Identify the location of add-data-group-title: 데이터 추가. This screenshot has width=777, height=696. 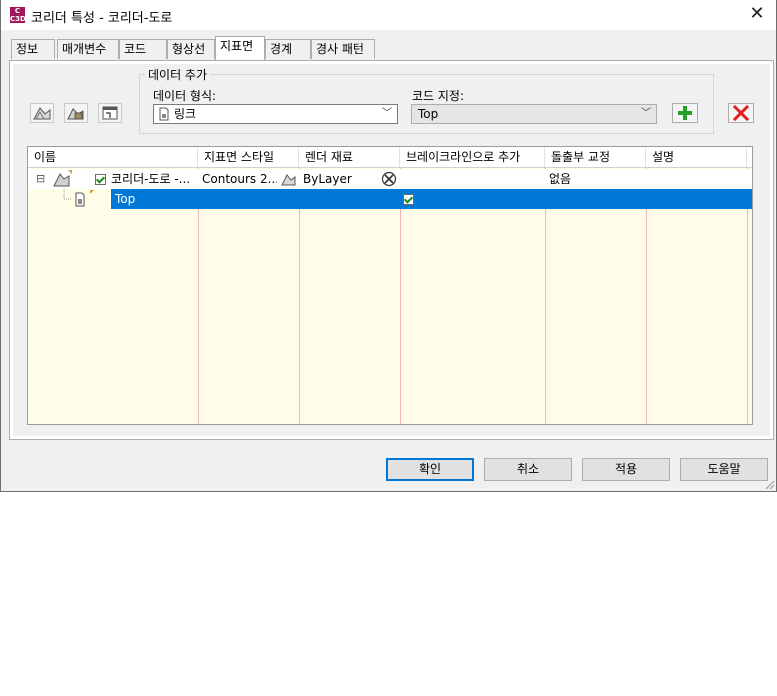
(178, 74).